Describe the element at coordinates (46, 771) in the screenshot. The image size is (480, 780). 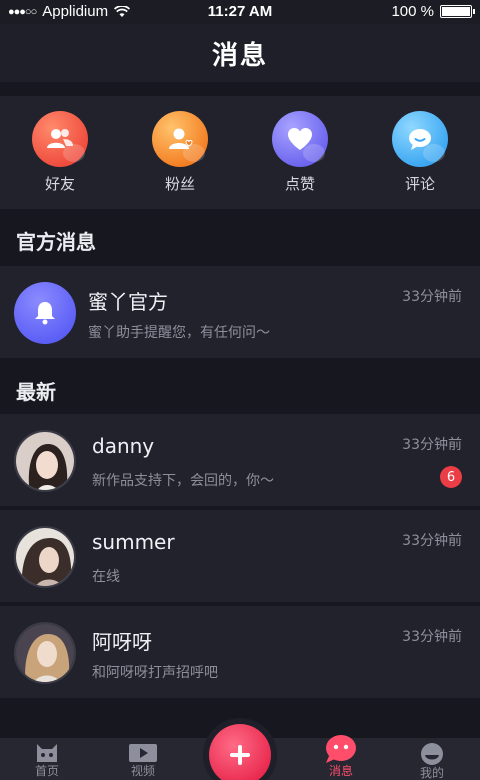
I see `tab-label: 首页` at that location.